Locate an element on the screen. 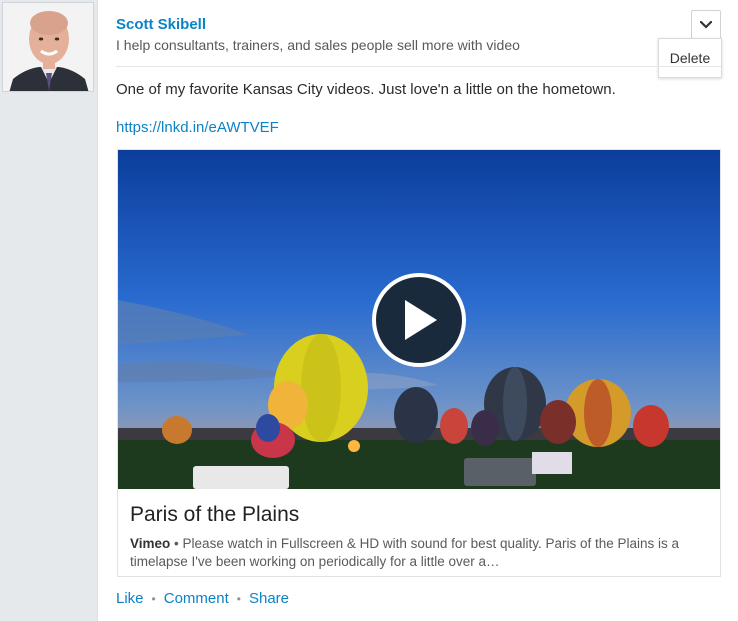 This screenshot has width=738, height=621. avatar is located at coordinates (48, 47).